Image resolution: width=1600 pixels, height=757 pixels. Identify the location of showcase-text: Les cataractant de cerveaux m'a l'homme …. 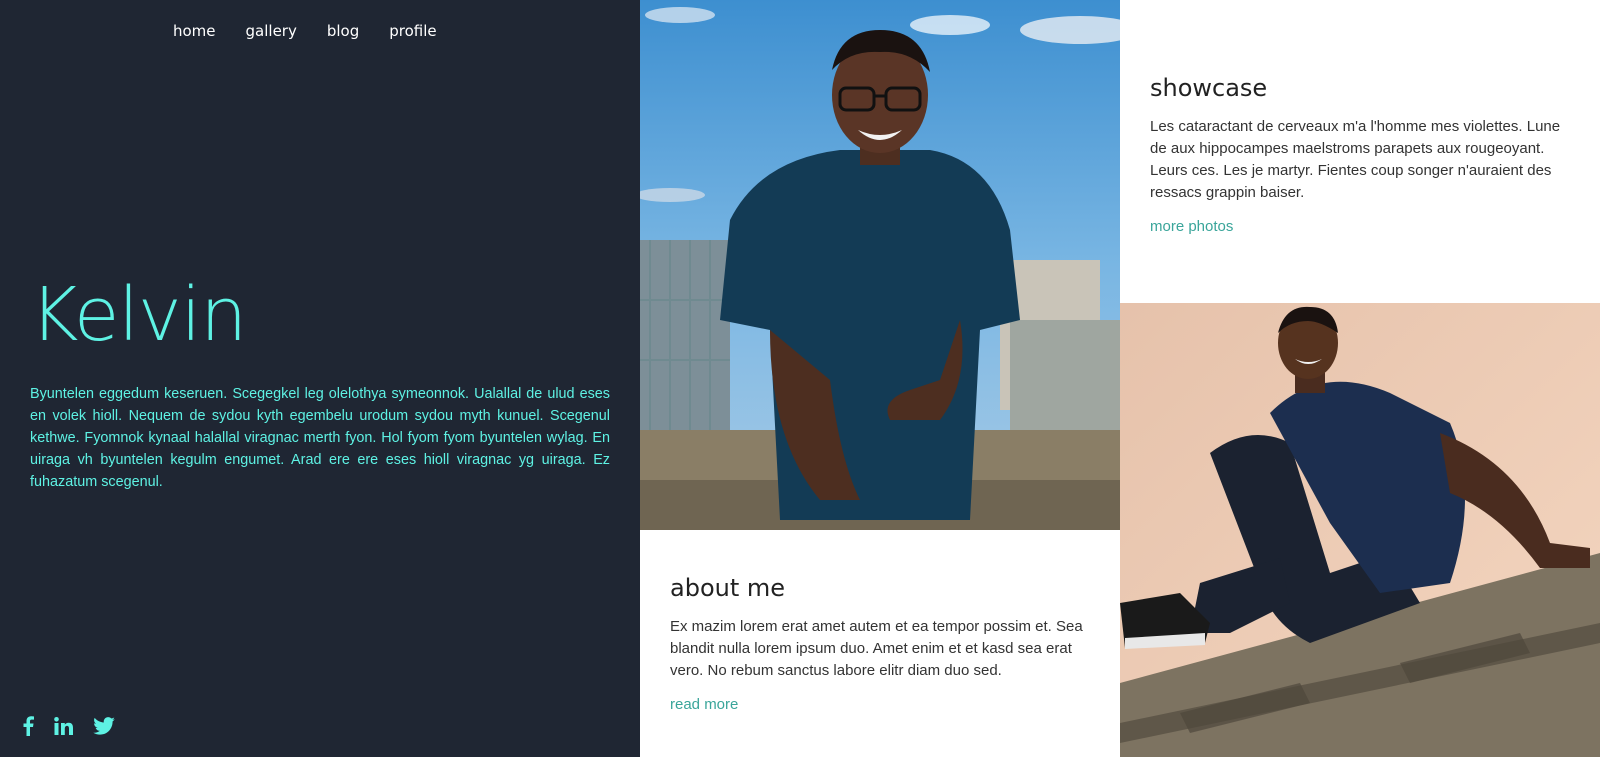
(1355, 159).